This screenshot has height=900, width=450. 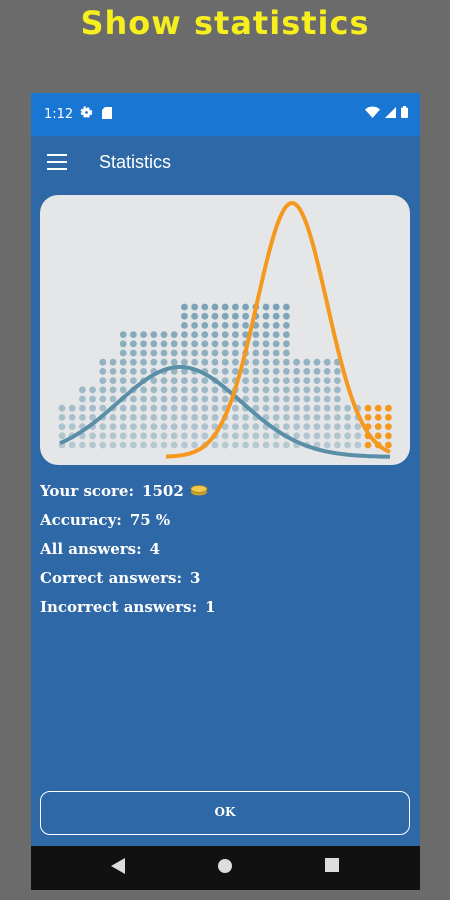 What do you see at coordinates (111, 578) in the screenshot?
I see `correct-answers-label: Correct answers:` at bounding box center [111, 578].